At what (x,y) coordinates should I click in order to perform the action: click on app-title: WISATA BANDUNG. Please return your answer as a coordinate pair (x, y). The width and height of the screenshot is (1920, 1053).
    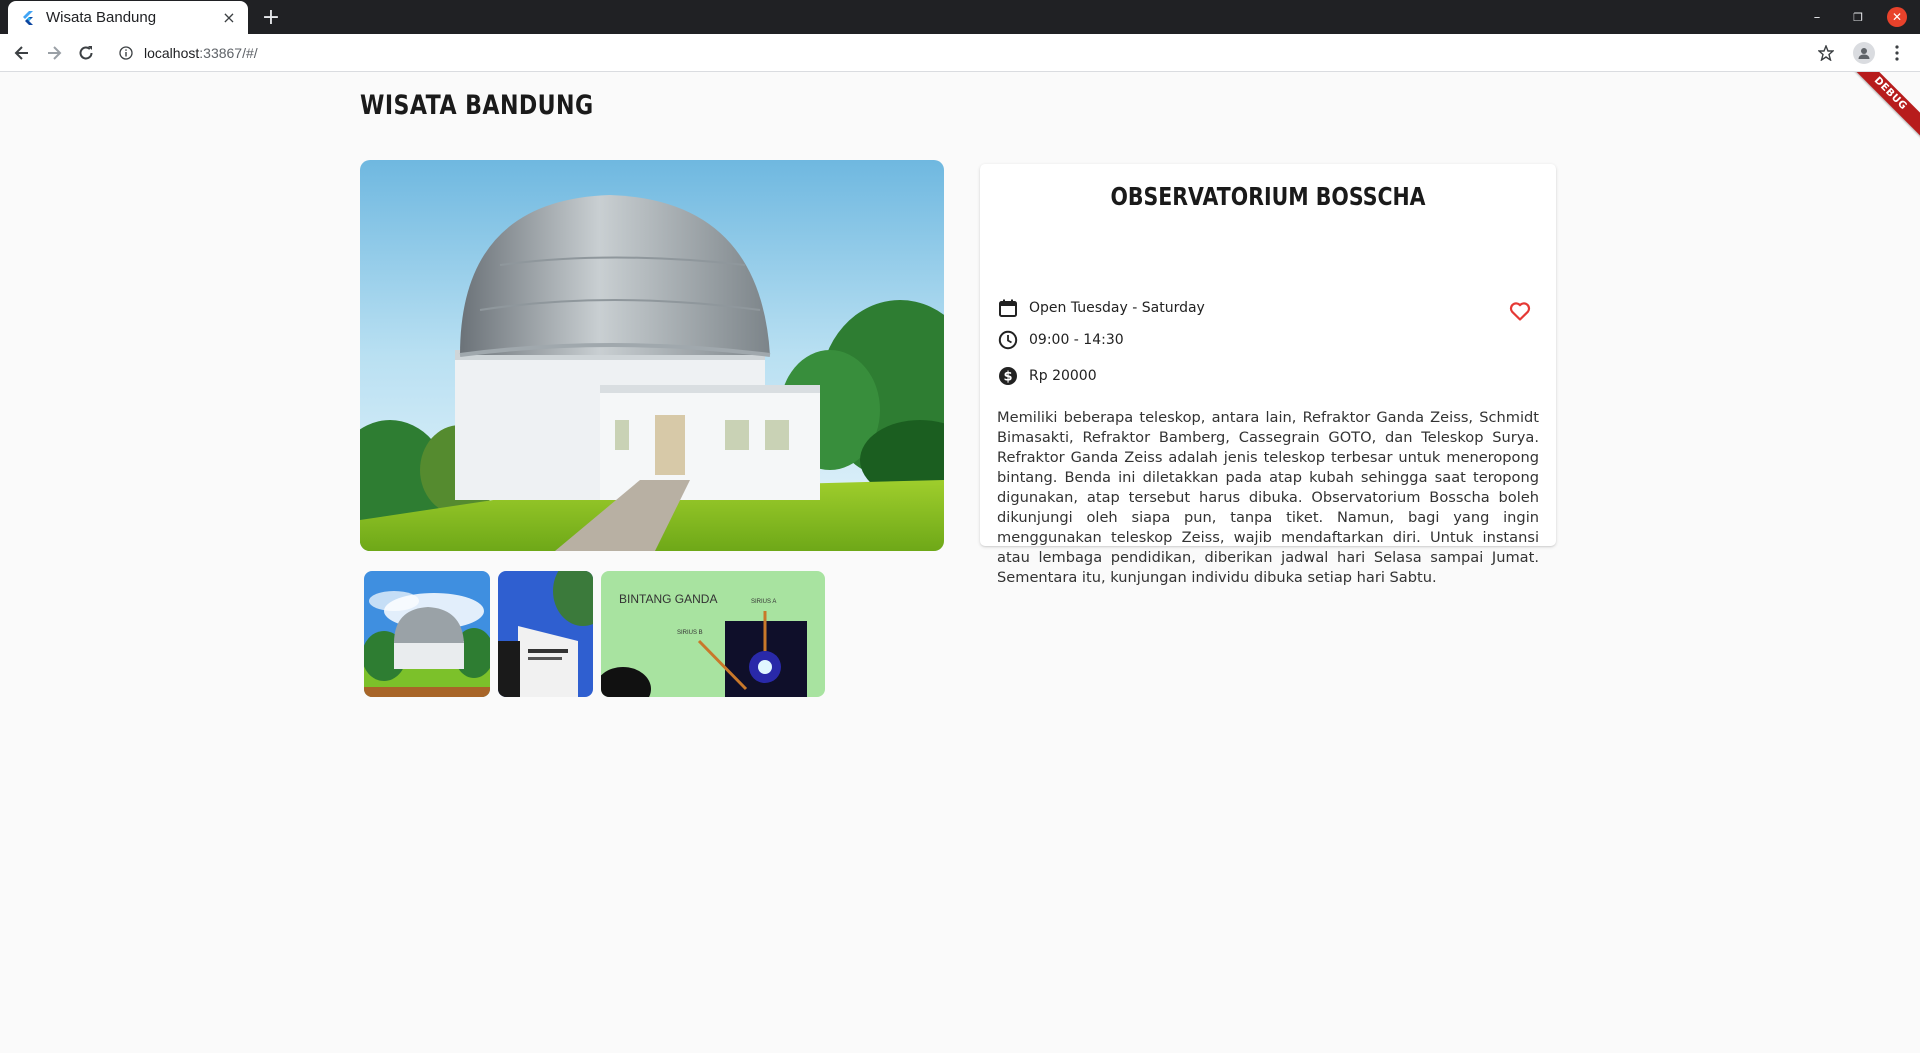
    Looking at the image, I should click on (477, 105).